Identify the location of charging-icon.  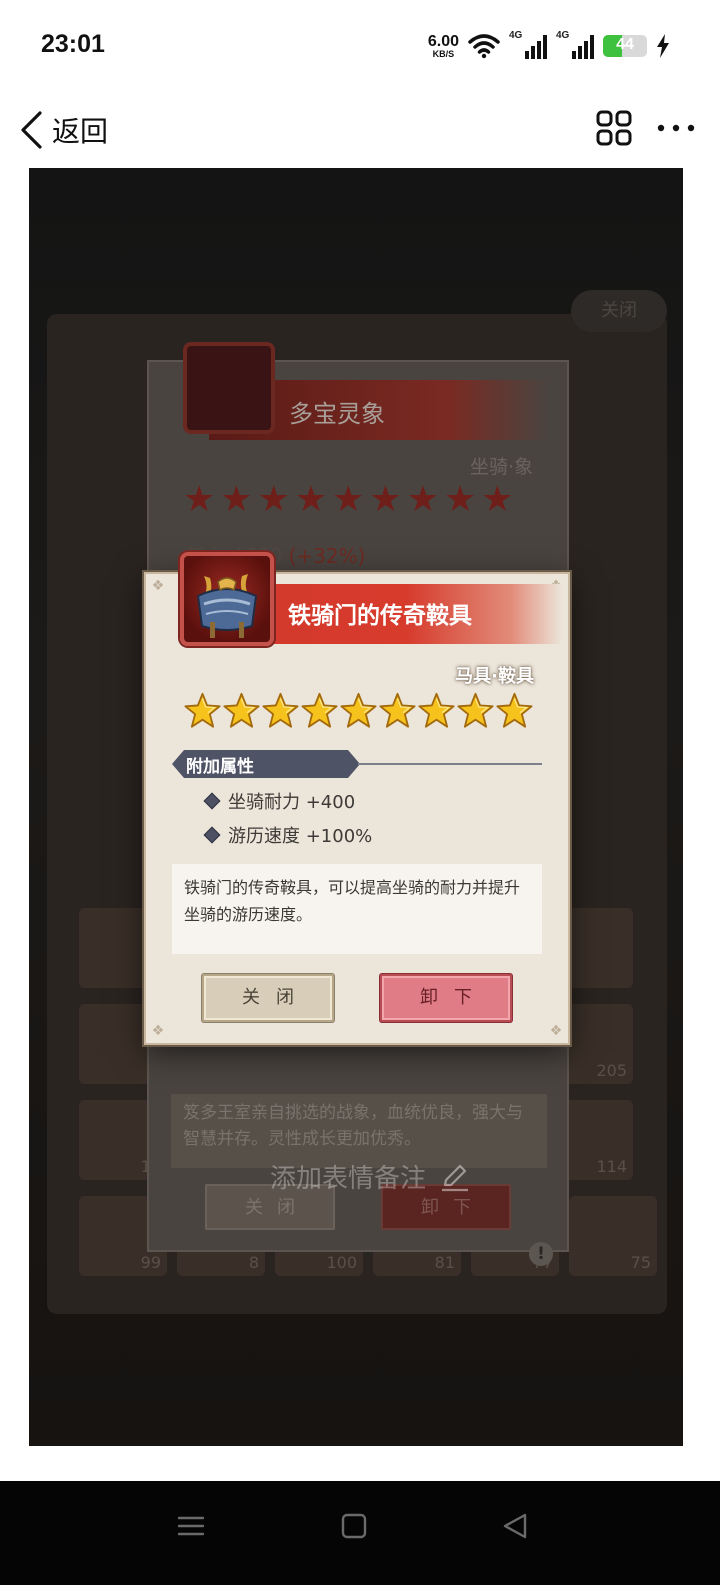
(663, 46).